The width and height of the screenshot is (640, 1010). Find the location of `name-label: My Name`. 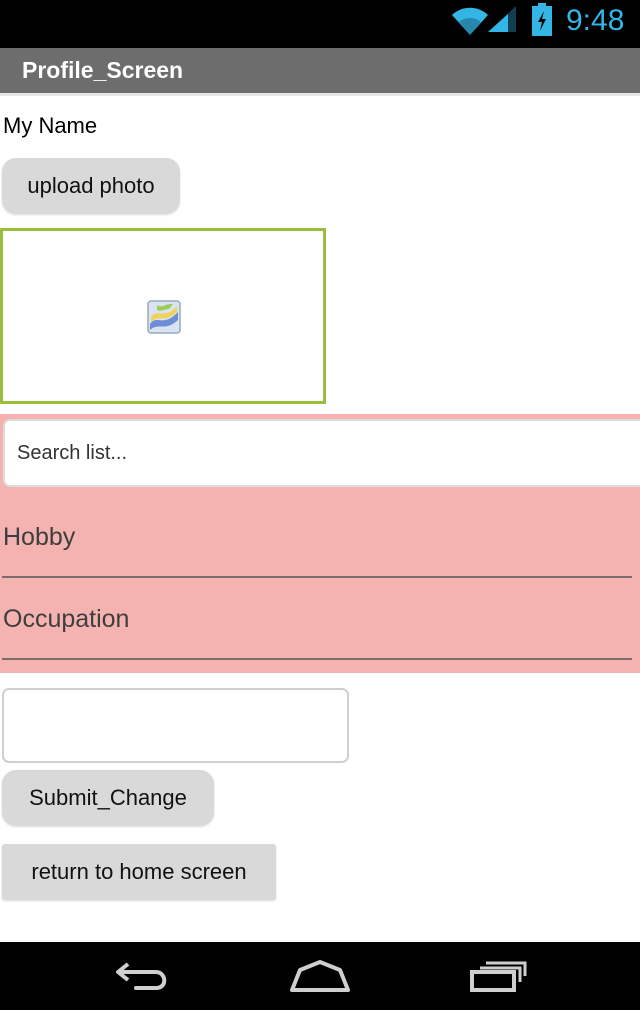

name-label: My Name is located at coordinates (50, 125).